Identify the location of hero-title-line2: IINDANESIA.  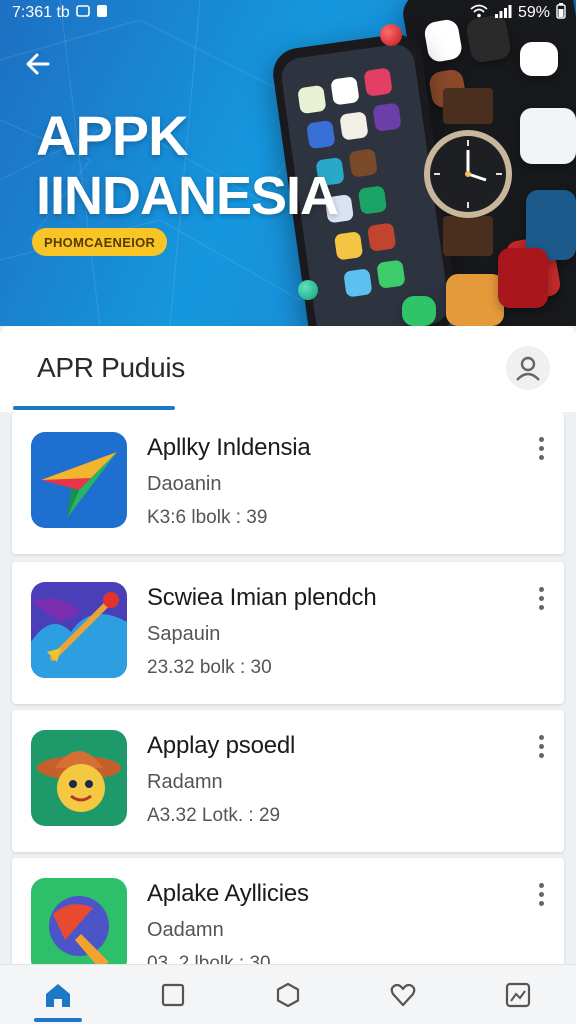
(187, 196).